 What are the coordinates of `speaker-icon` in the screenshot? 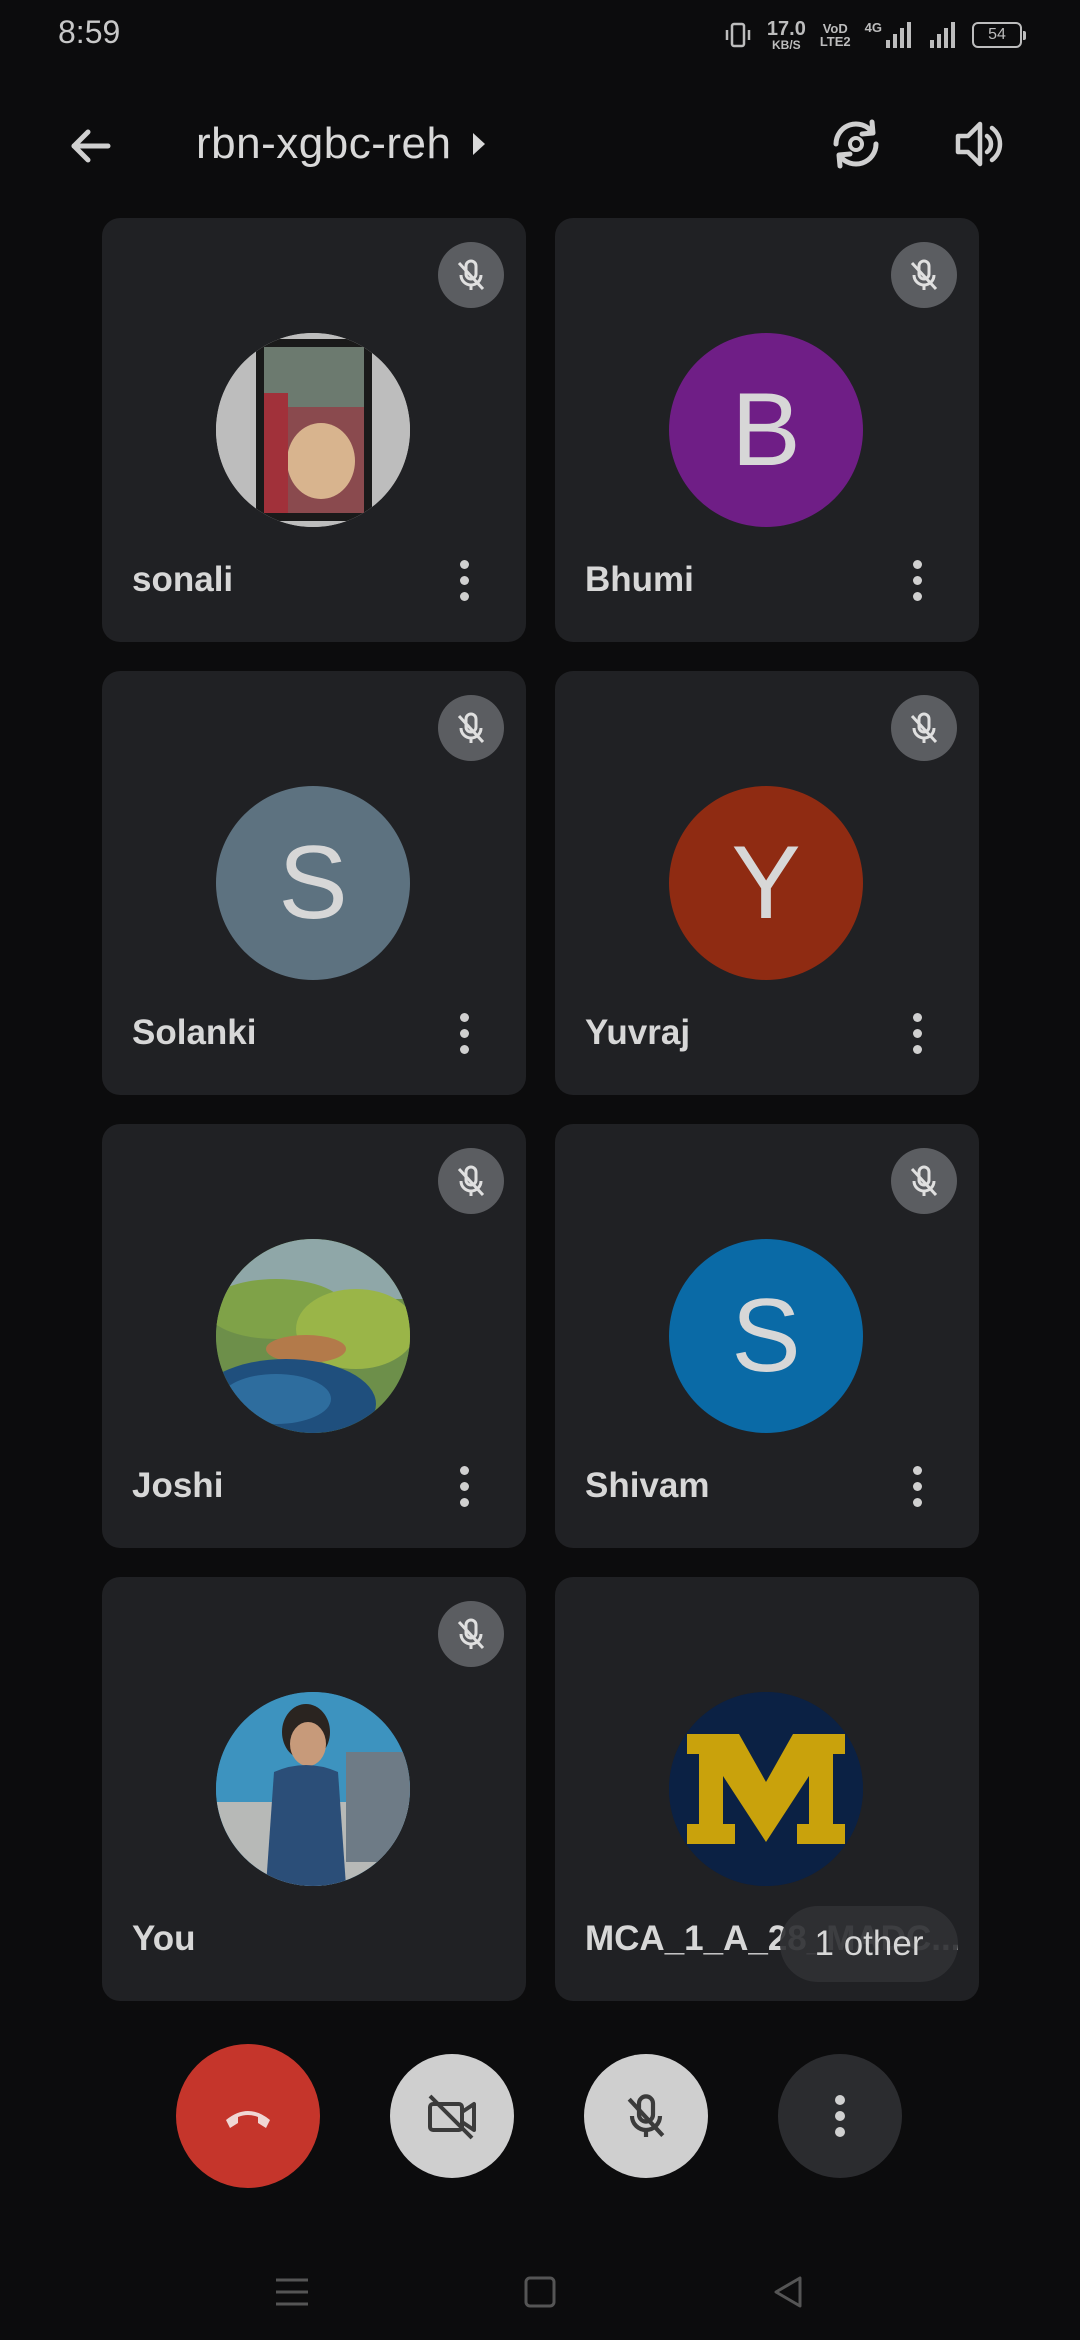 It's located at (979, 144).